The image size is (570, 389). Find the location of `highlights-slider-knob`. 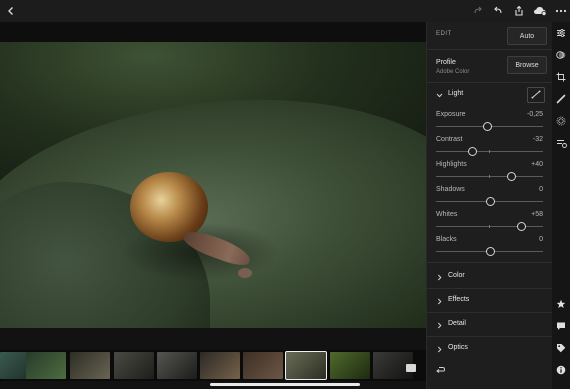

highlights-slider-knob is located at coordinates (511, 176).